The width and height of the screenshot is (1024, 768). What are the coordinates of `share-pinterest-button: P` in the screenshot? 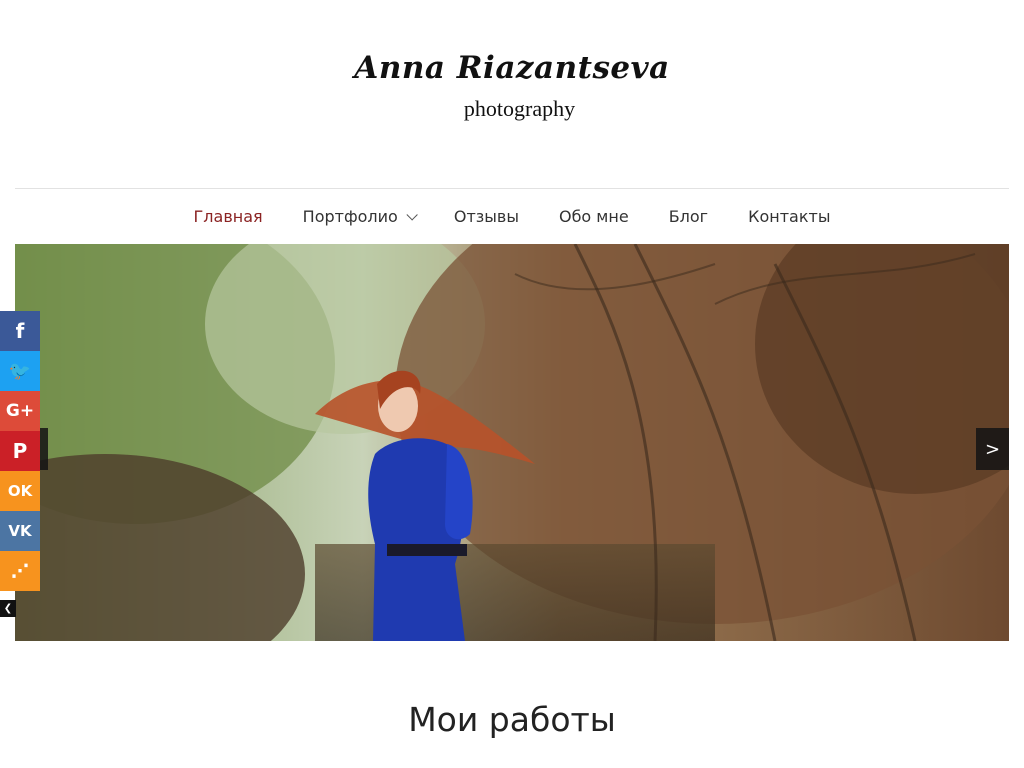 It's located at (20, 451).